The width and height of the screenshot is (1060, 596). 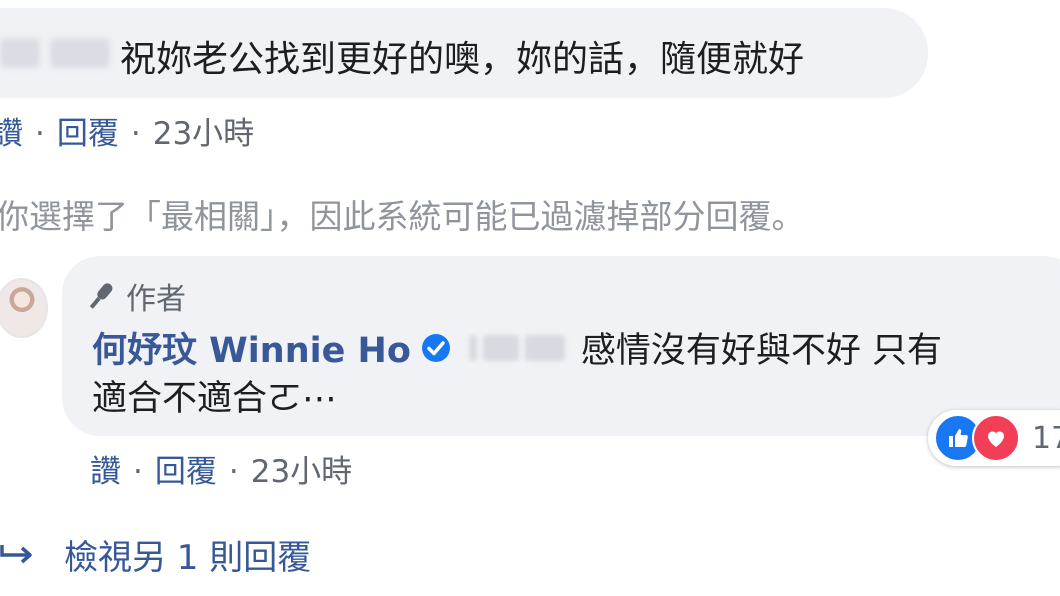 What do you see at coordinates (221, 468) in the screenshot?
I see `reply-actions: 讚 · 回覆 · 23小時` at bounding box center [221, 468].